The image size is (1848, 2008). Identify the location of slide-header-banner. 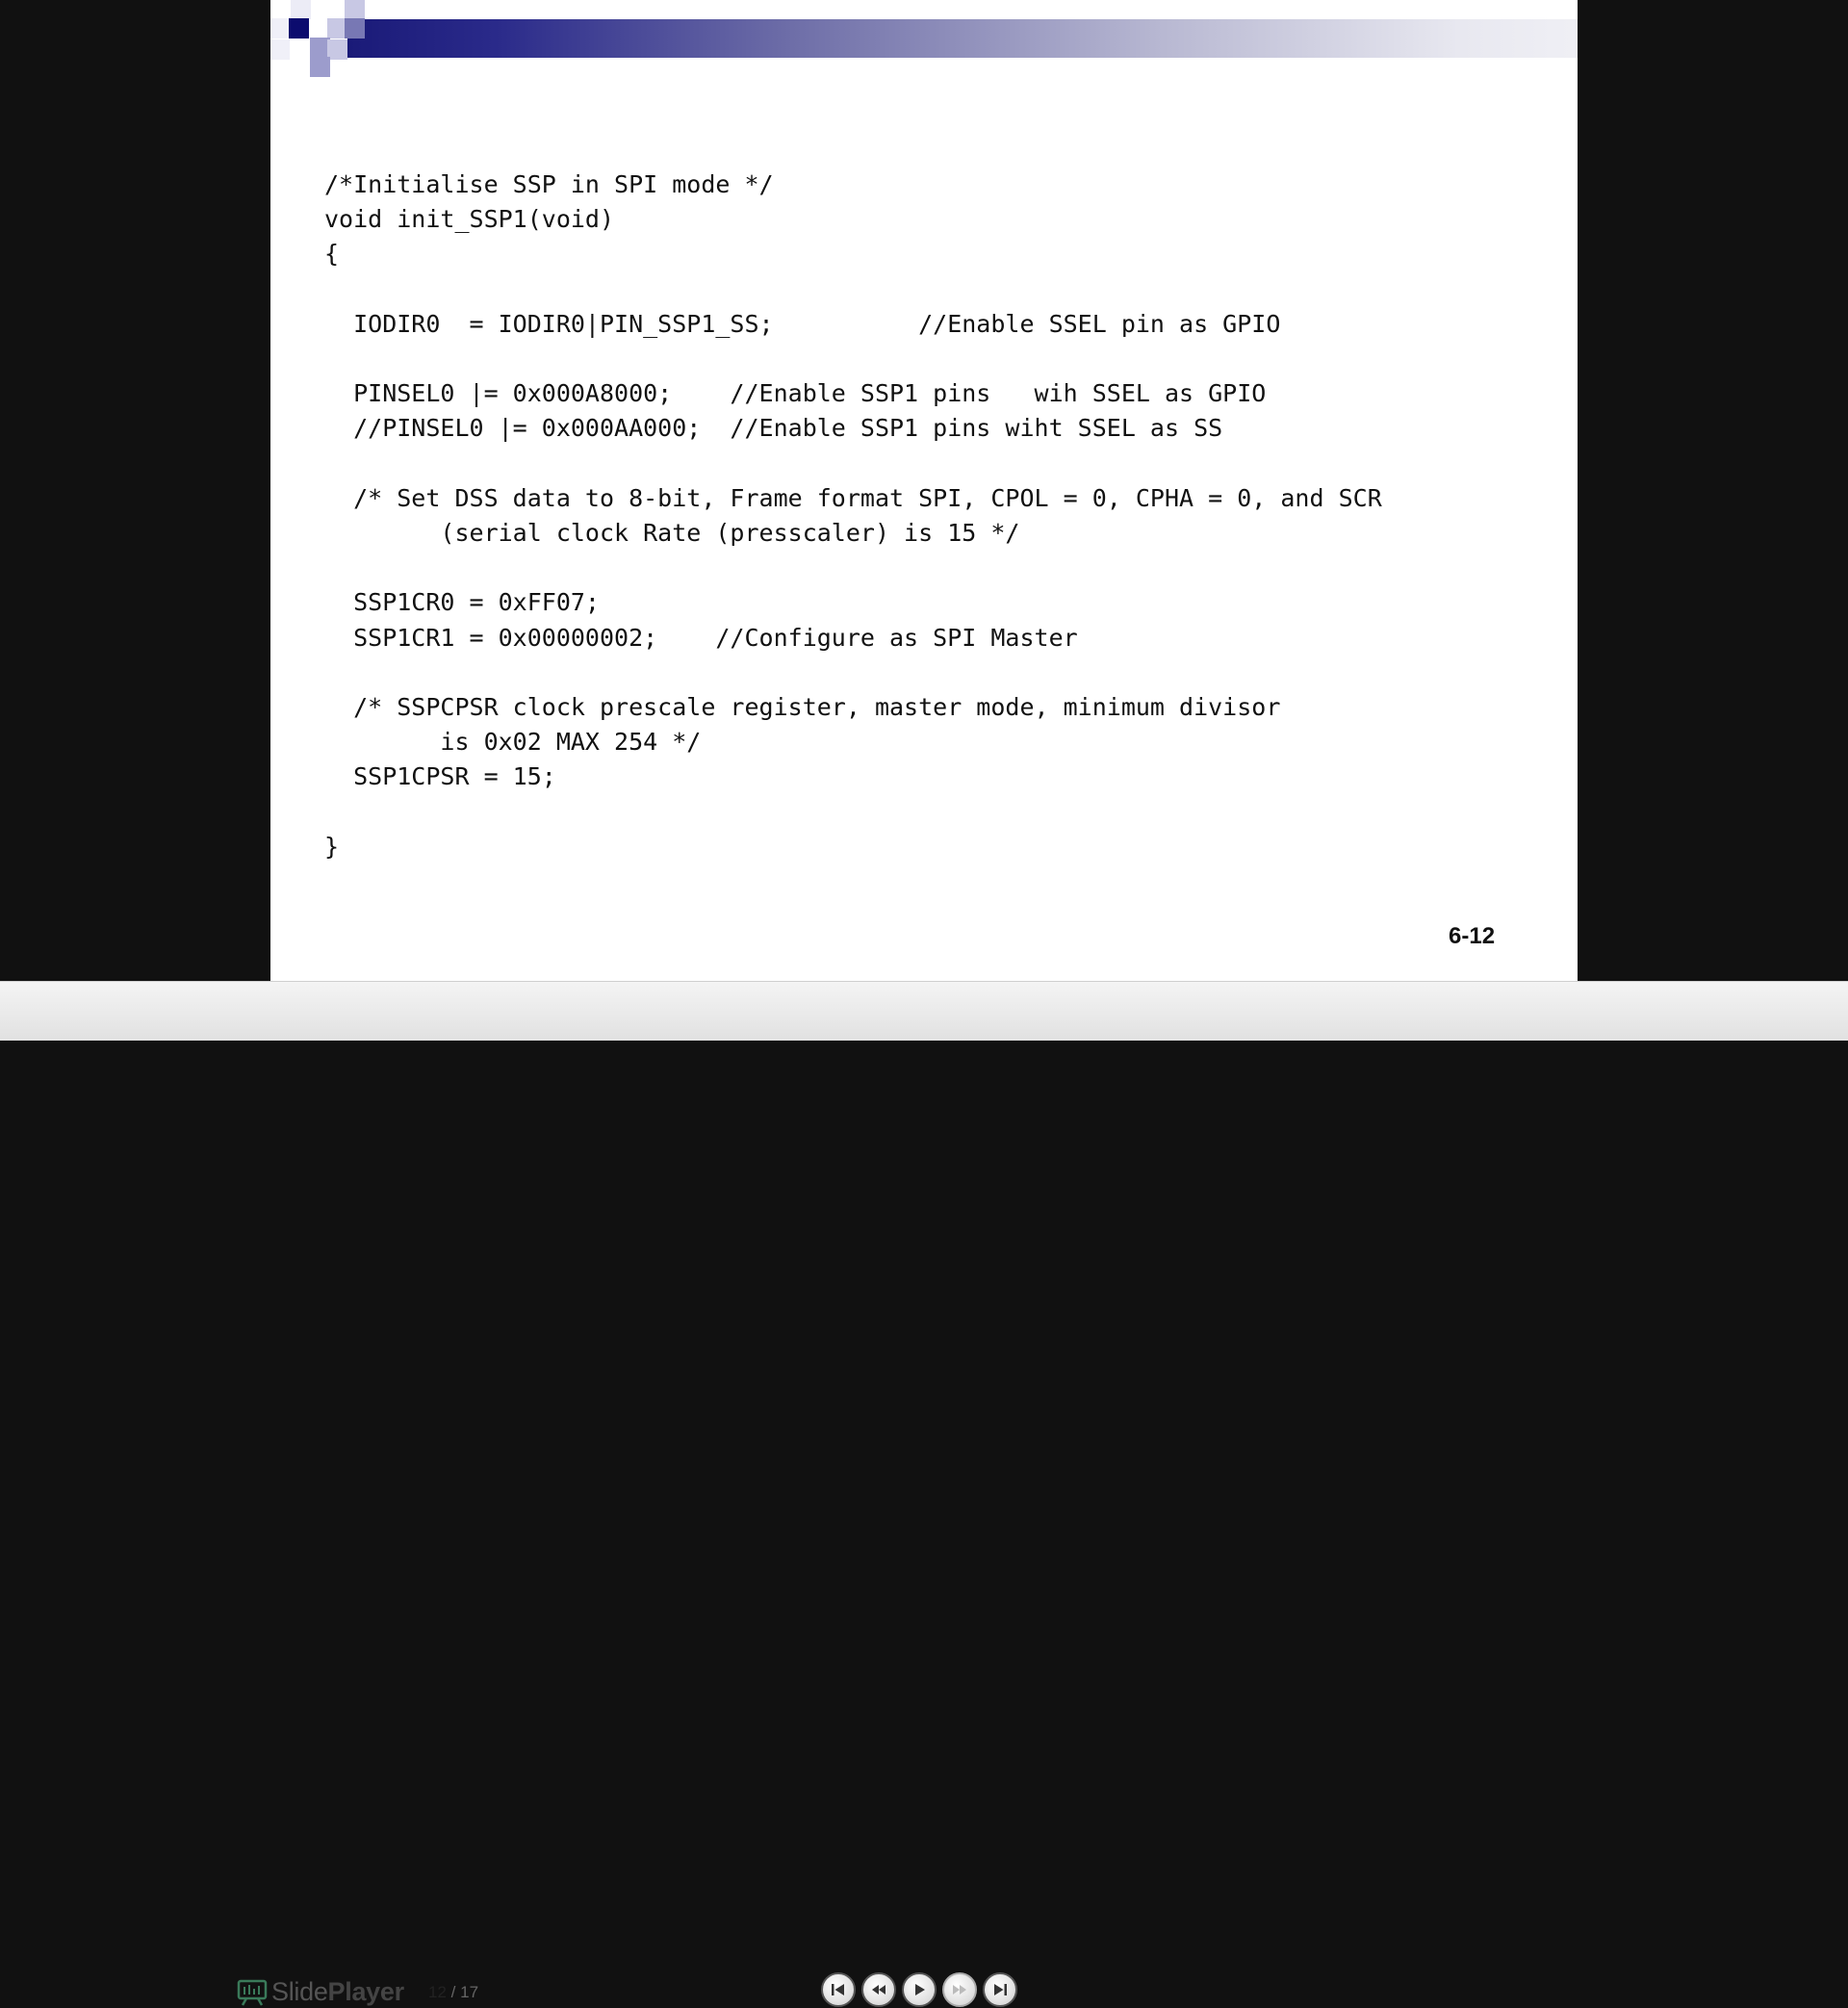
(962, 38).